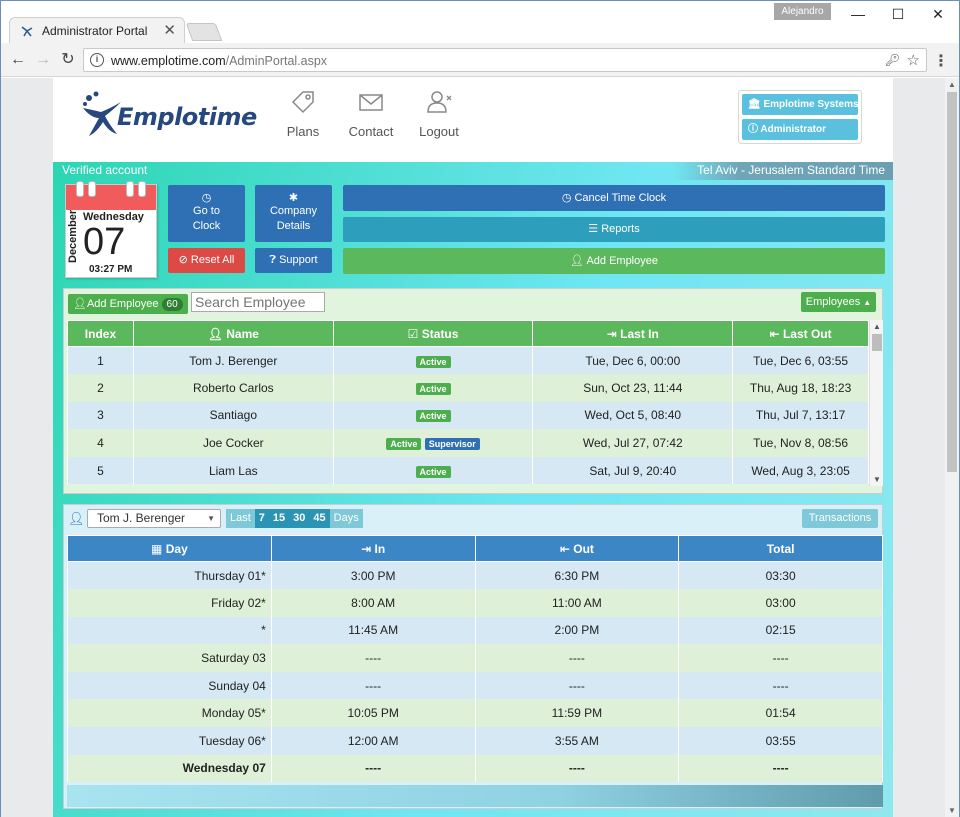 The image size is (960, 817). What do you see at coordinates (293, 198) in the screenshot?
I see `gear-icon: ✱` at bounding box center [293, 198].